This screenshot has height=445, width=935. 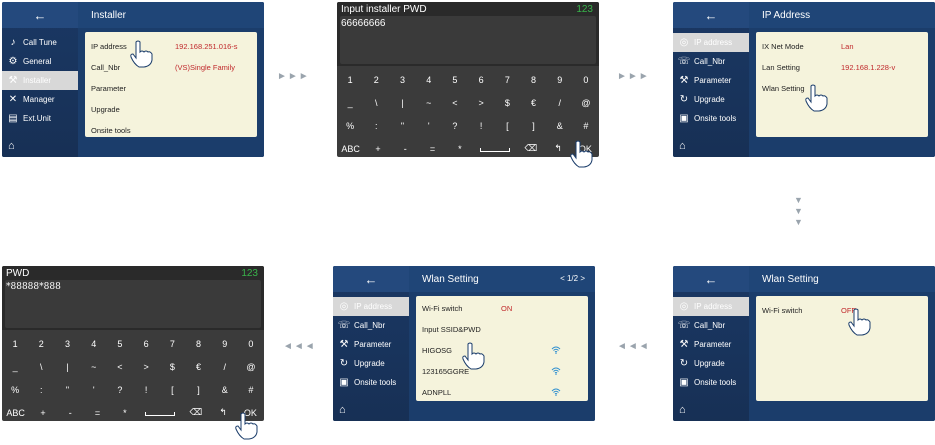 I want to click on wlan-setting-item: Wlan Setting, so click(x=783, y=88).